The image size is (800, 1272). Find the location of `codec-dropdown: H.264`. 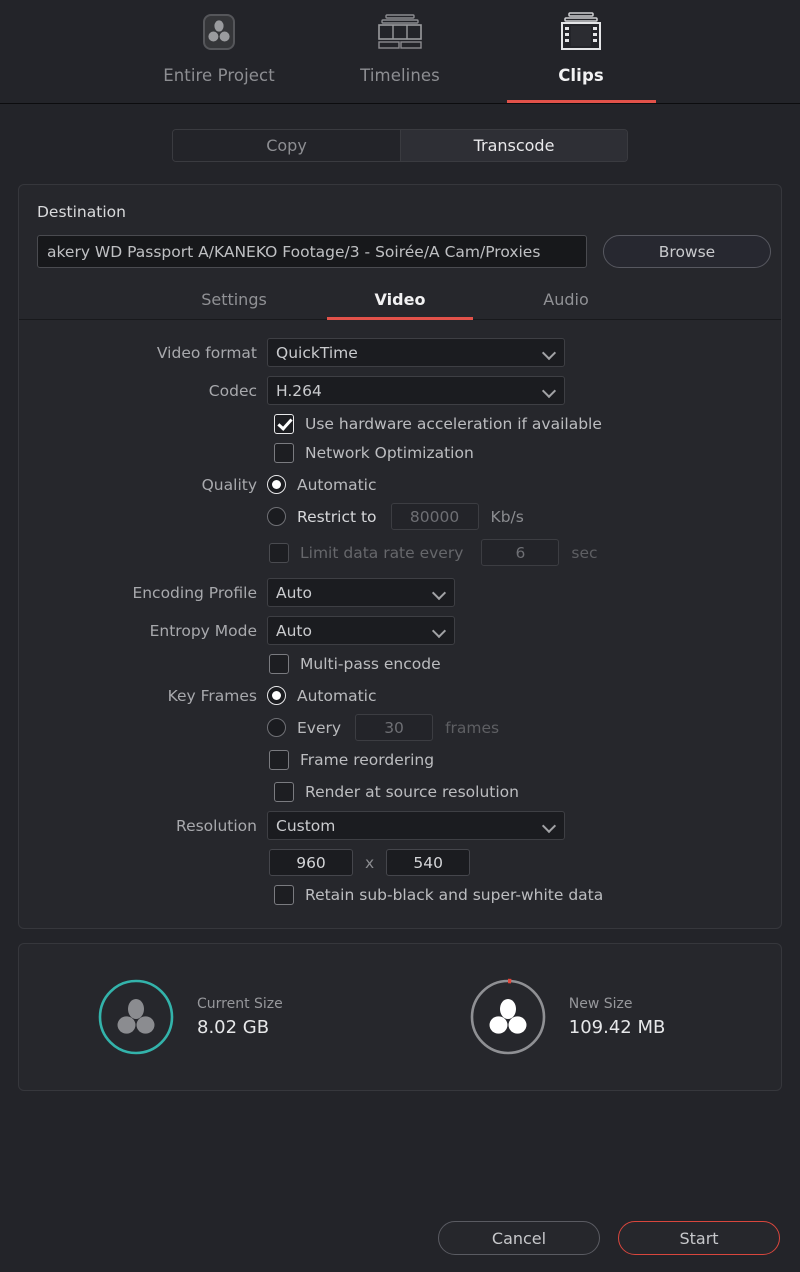

codec-dropdown: H.264 is located at coordinates (416, 390).